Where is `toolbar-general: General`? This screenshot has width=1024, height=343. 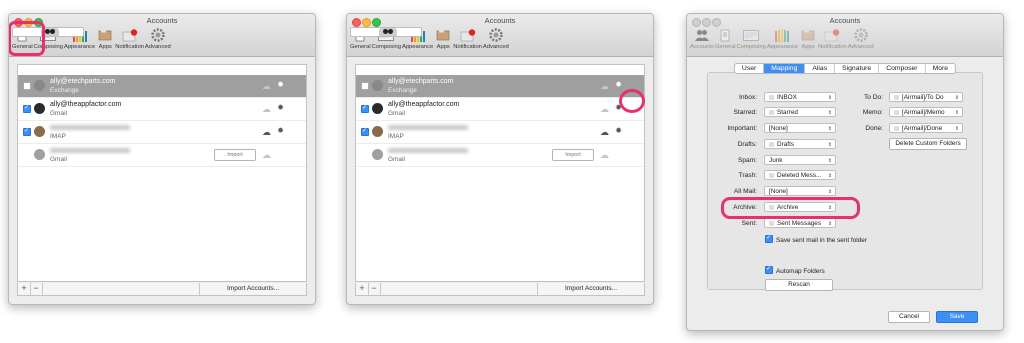
toolbar-general: General is located at coordinates (725, 38).